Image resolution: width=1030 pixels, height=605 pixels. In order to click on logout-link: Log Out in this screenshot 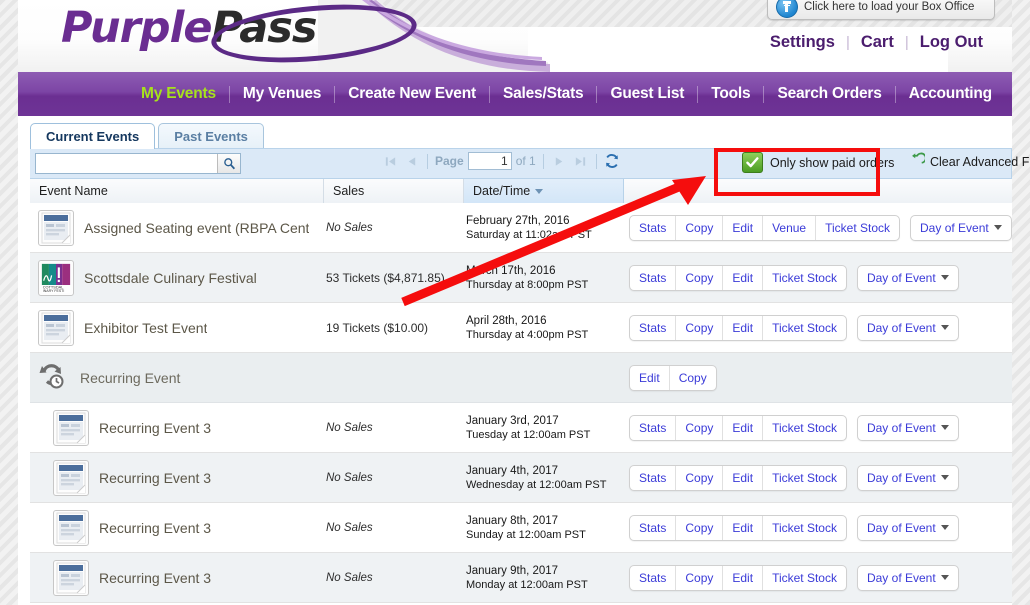, I will do `click(951, 42)`.